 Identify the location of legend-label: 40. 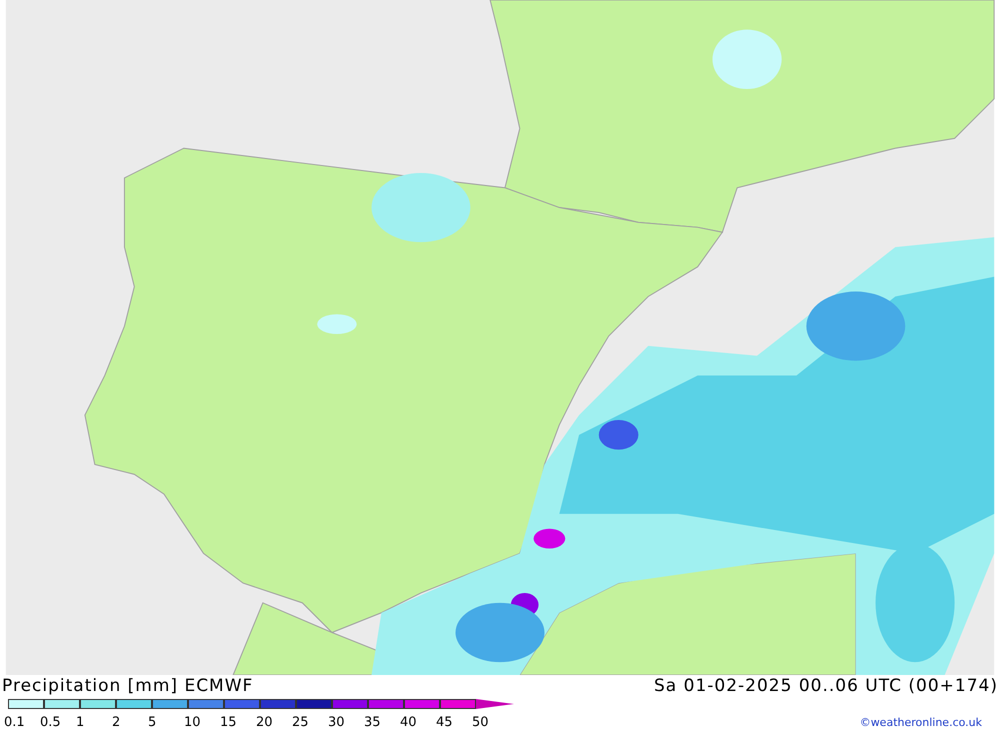
(408, 722).